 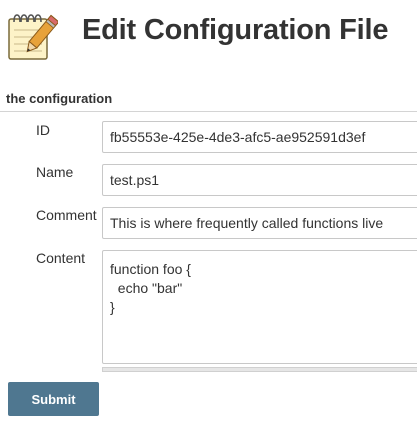 I want to click on comment-field, so click(x=259, y=223).